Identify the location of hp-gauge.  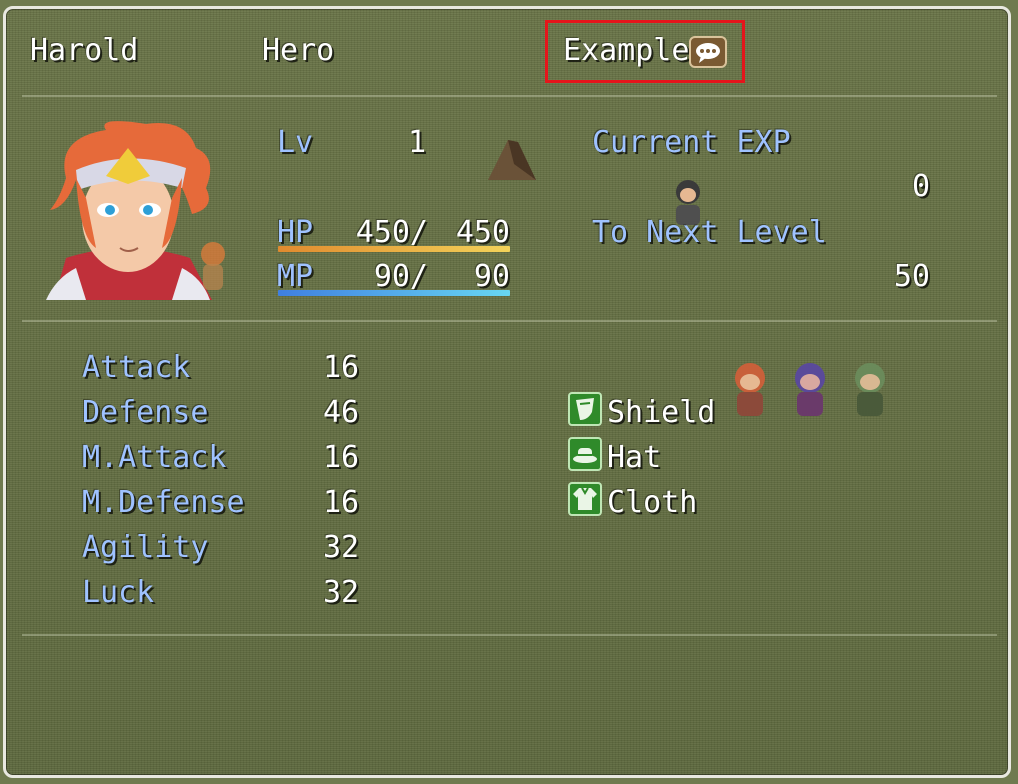
(394, 249).